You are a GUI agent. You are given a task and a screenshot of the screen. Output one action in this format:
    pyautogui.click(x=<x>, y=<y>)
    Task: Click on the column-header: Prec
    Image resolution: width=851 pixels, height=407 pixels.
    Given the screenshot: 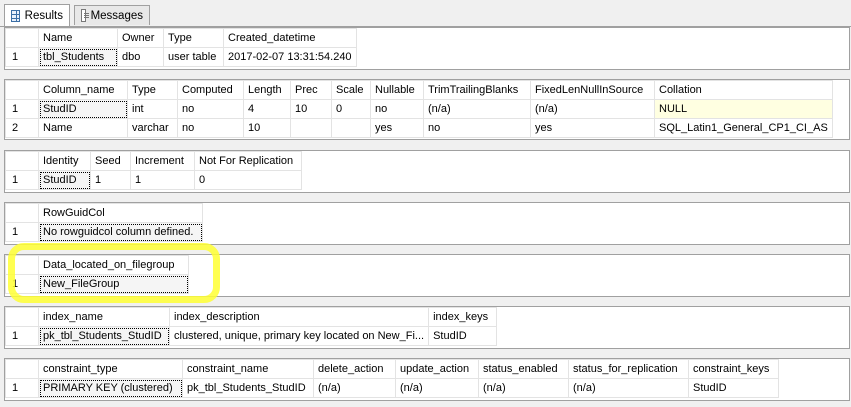 What is the action you would take?
    pyautogui.click(x=311, y=90)
    